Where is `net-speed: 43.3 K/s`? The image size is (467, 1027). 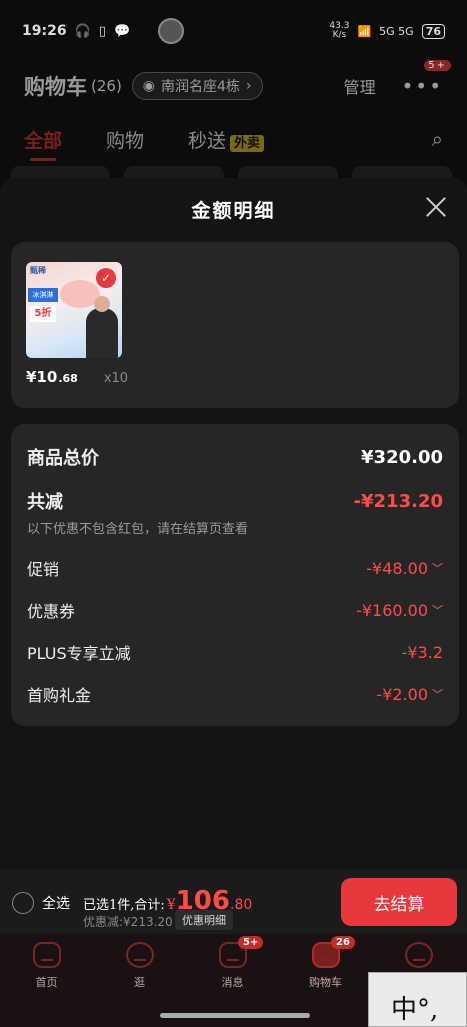 net-speed: 43.3 K/s is located at coordinates (339, 30).